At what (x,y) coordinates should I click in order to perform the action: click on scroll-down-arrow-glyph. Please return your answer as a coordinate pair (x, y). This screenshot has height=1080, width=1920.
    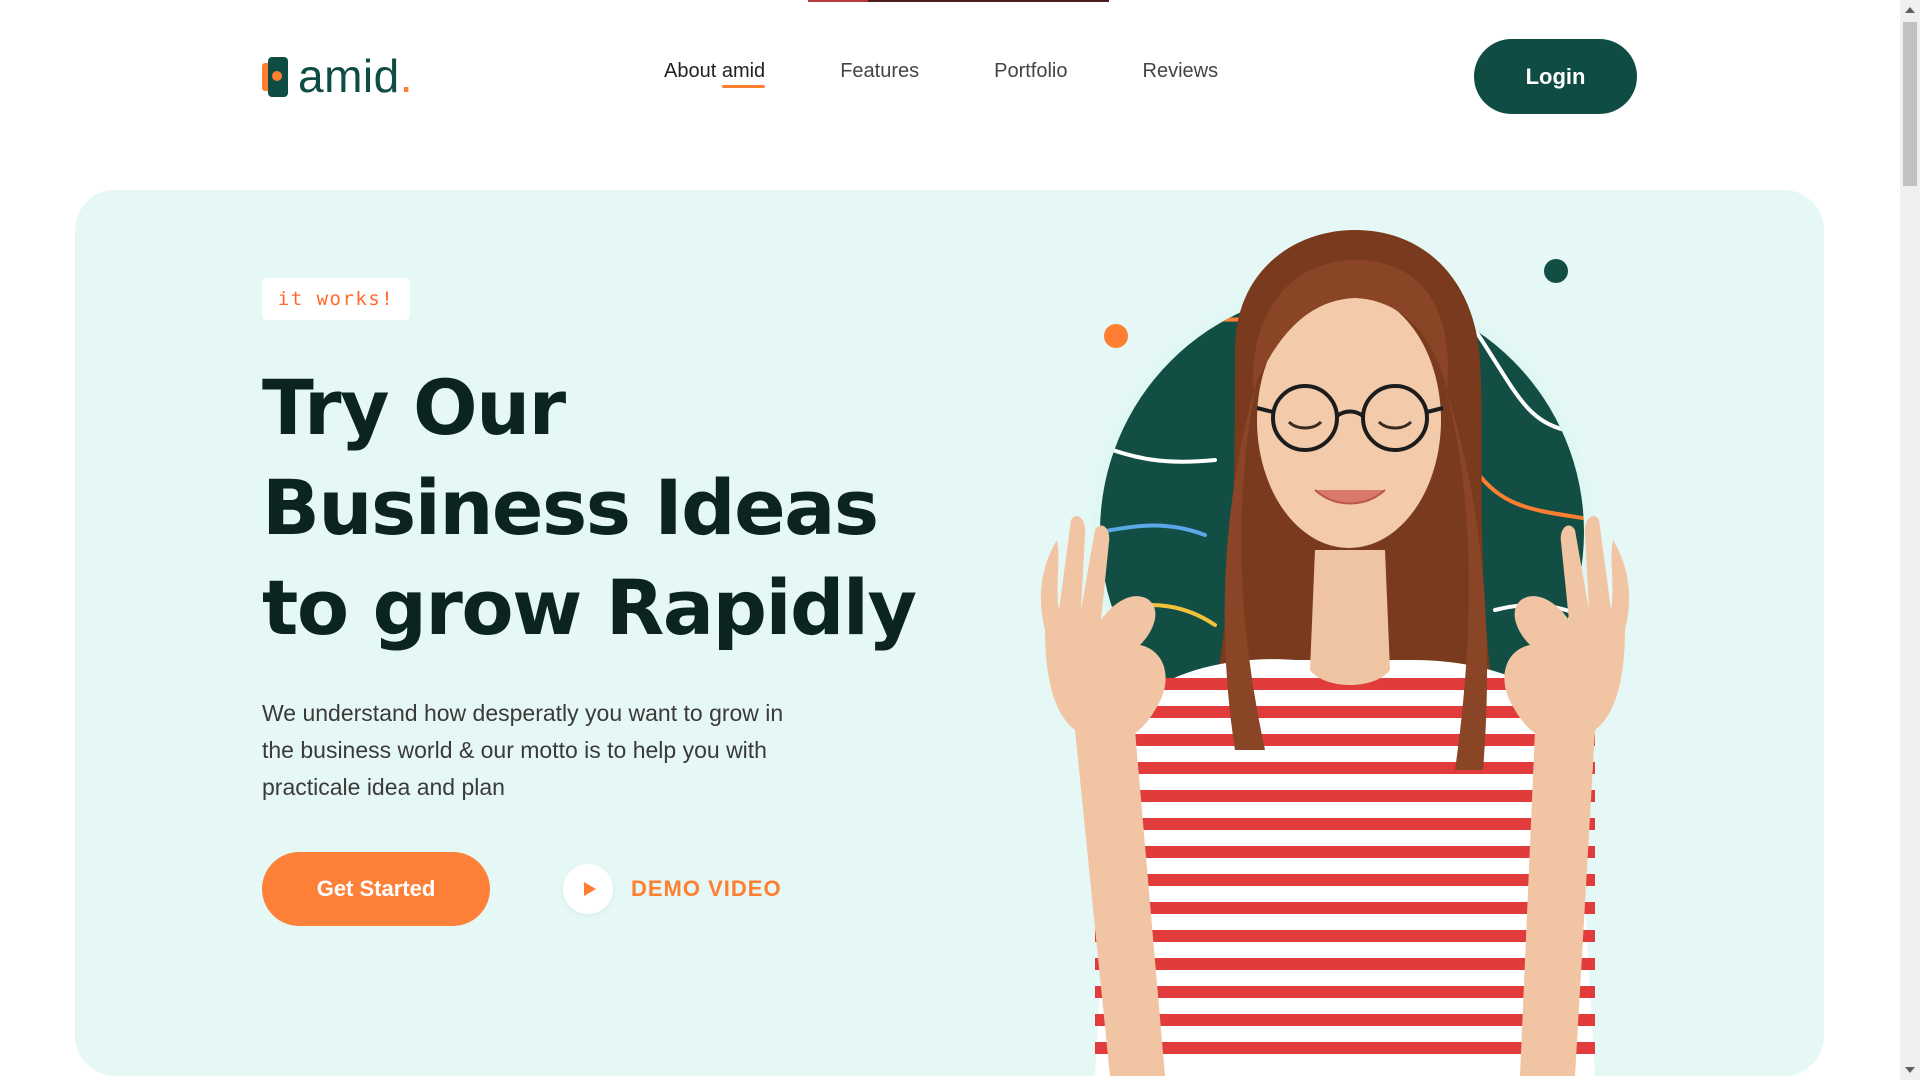
    Looking at the image, I should click on (1910, 1070).